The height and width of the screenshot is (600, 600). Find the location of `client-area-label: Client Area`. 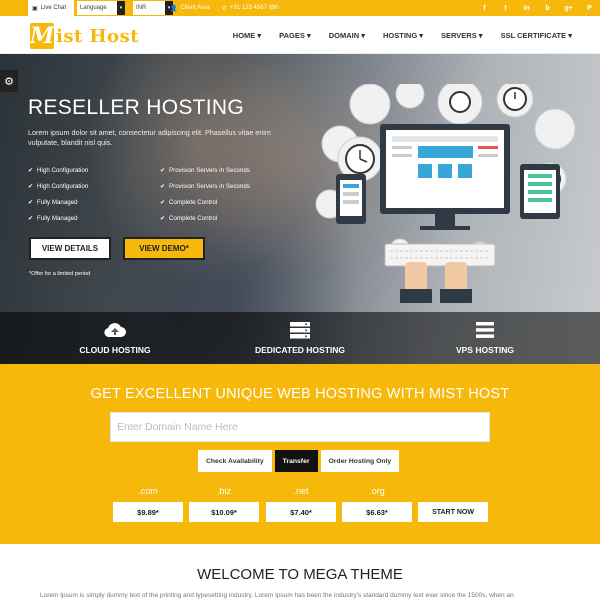

client-area-label: Client Area is located at coordinates (195, 8).